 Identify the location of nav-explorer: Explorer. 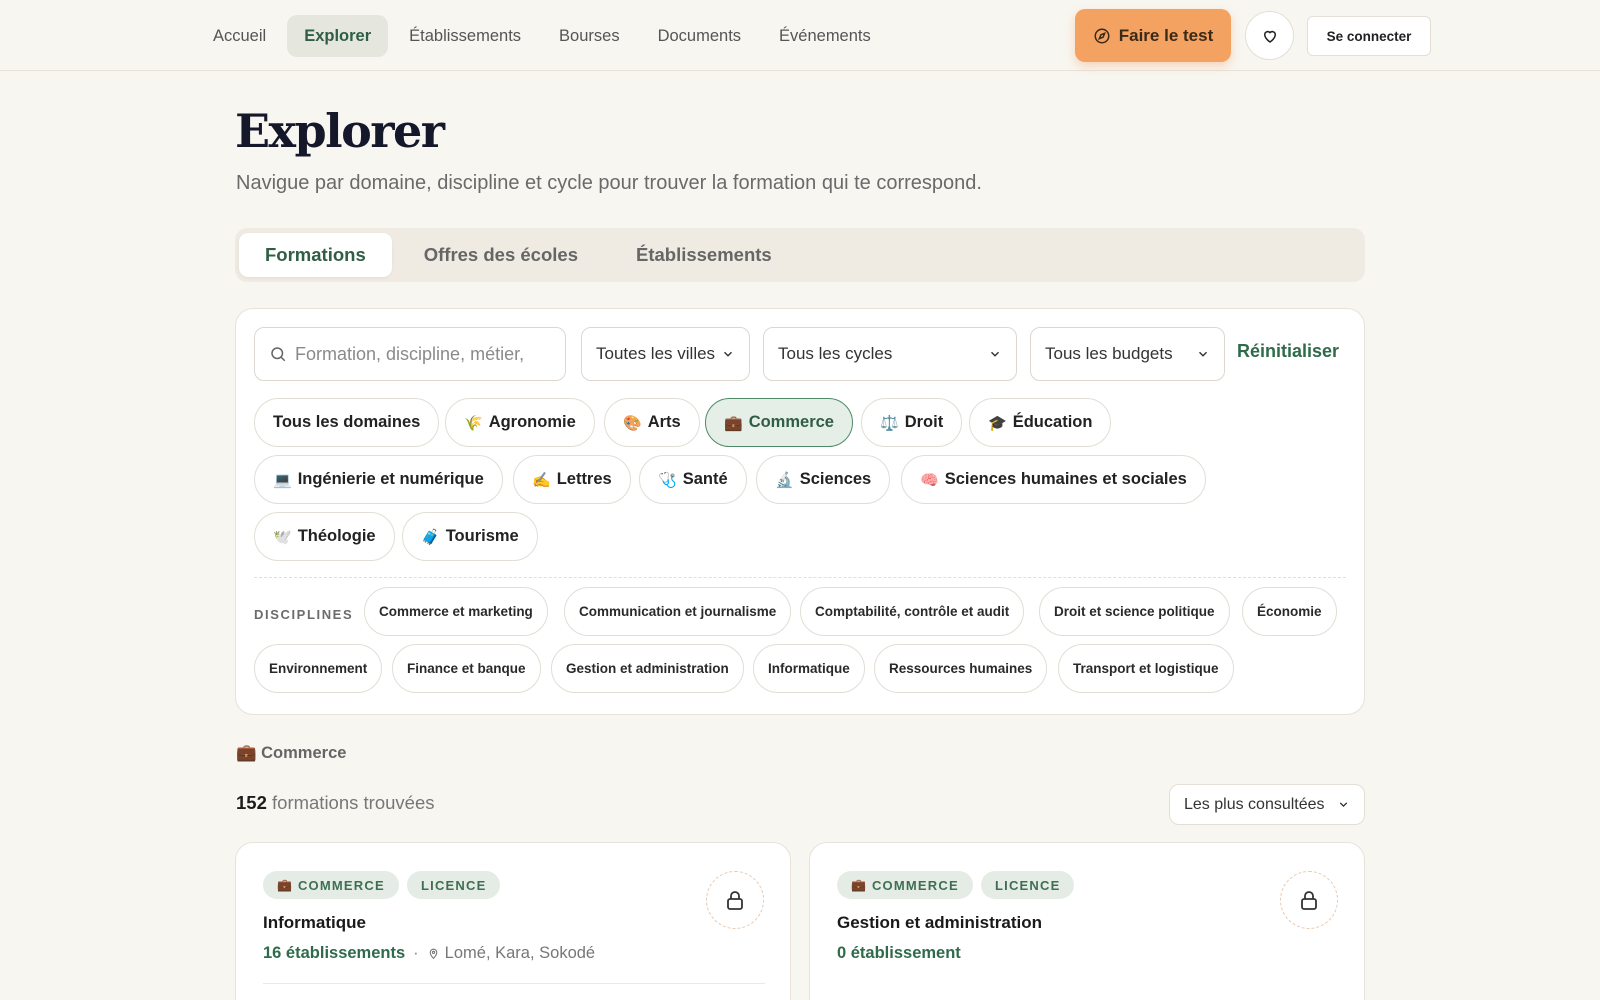
(338, 36).